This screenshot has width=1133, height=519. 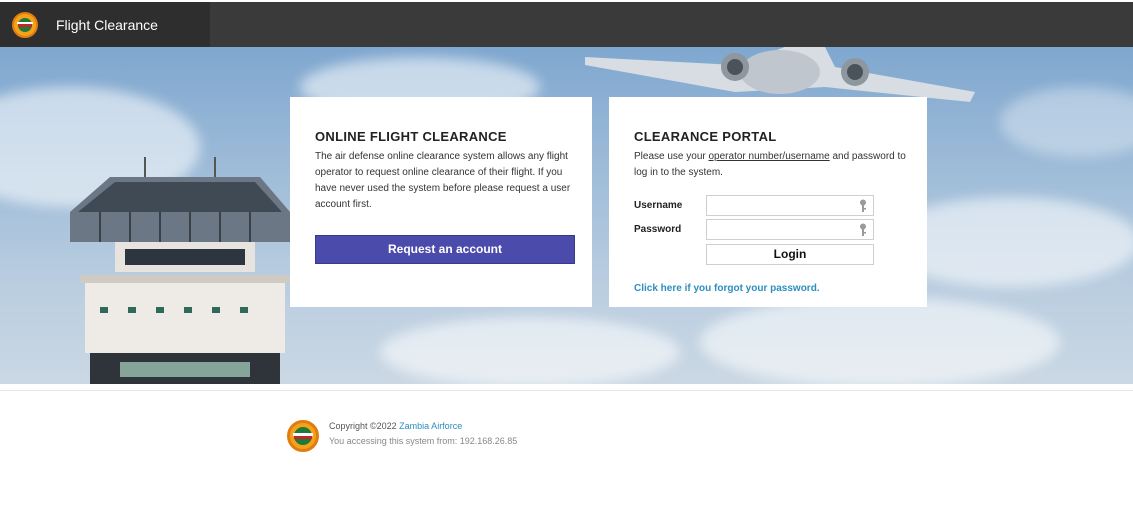 What do you see at coordinates (727, 288) in the screenshot?
I see `forgot-password-link: Click here if you forgot your password.` at bounding box center [727, 288].